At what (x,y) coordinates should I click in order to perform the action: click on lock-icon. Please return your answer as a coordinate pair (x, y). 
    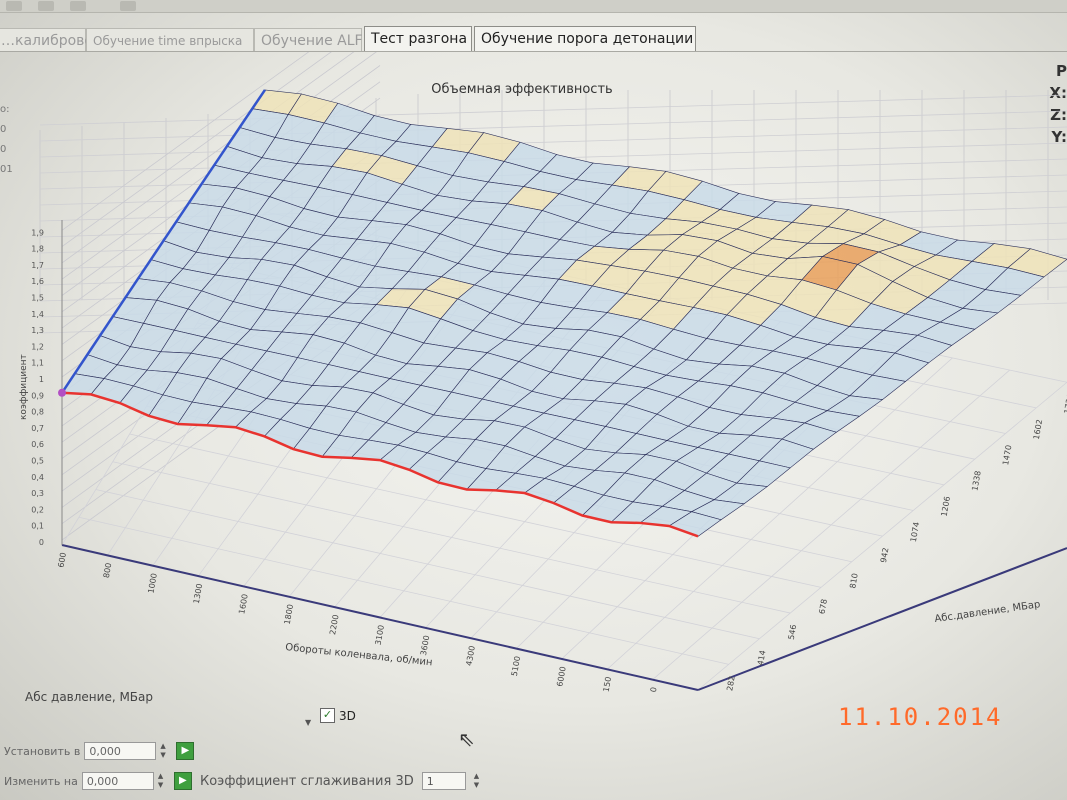
    Looking at the image, I should click on (46, 6).